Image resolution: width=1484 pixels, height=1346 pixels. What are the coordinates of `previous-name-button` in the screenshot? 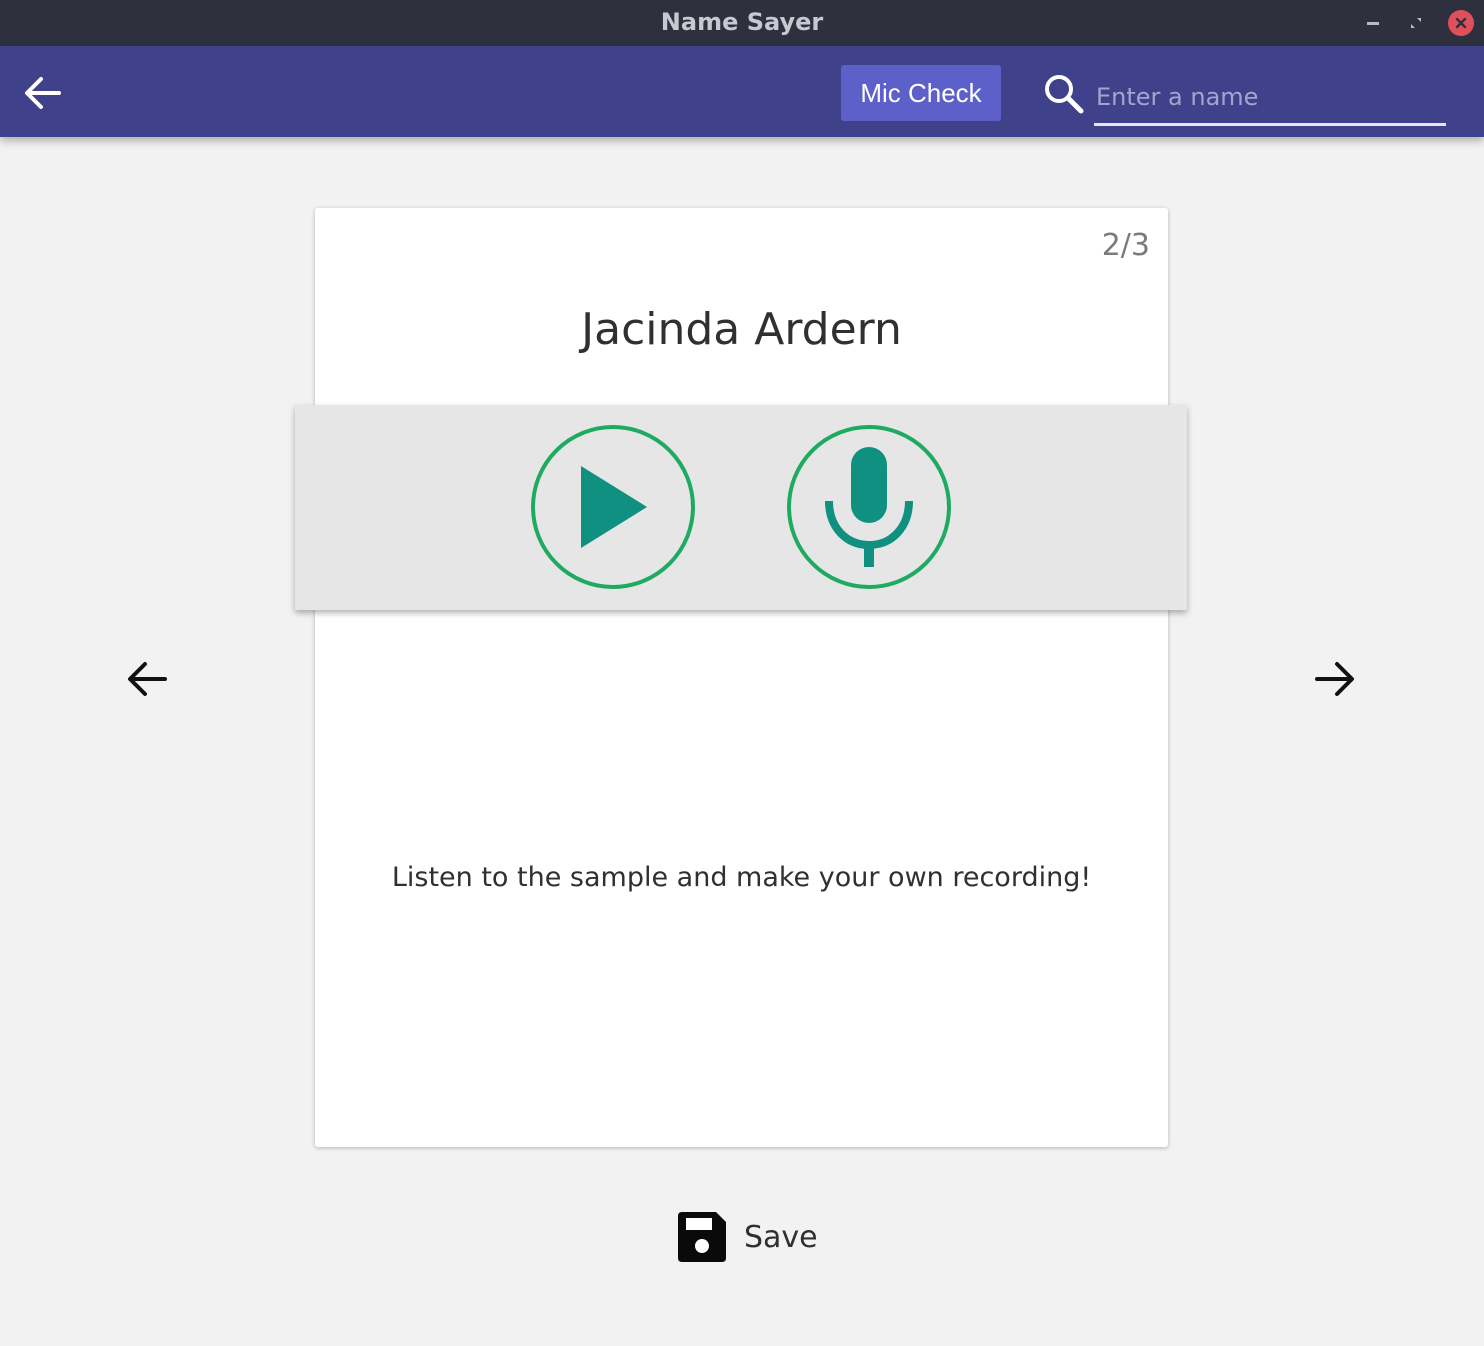 It's located at (147, 679).